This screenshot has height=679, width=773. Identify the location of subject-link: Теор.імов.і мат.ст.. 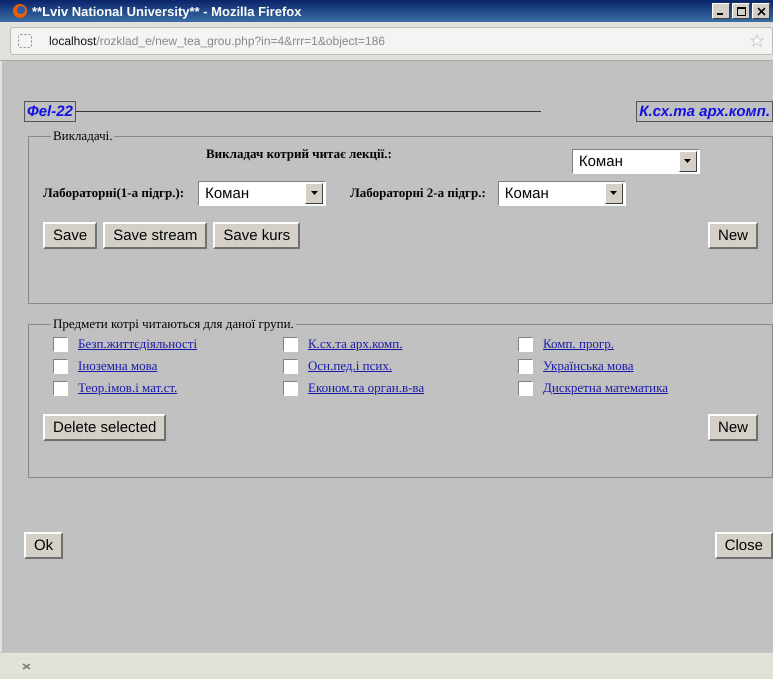
(128, 388).